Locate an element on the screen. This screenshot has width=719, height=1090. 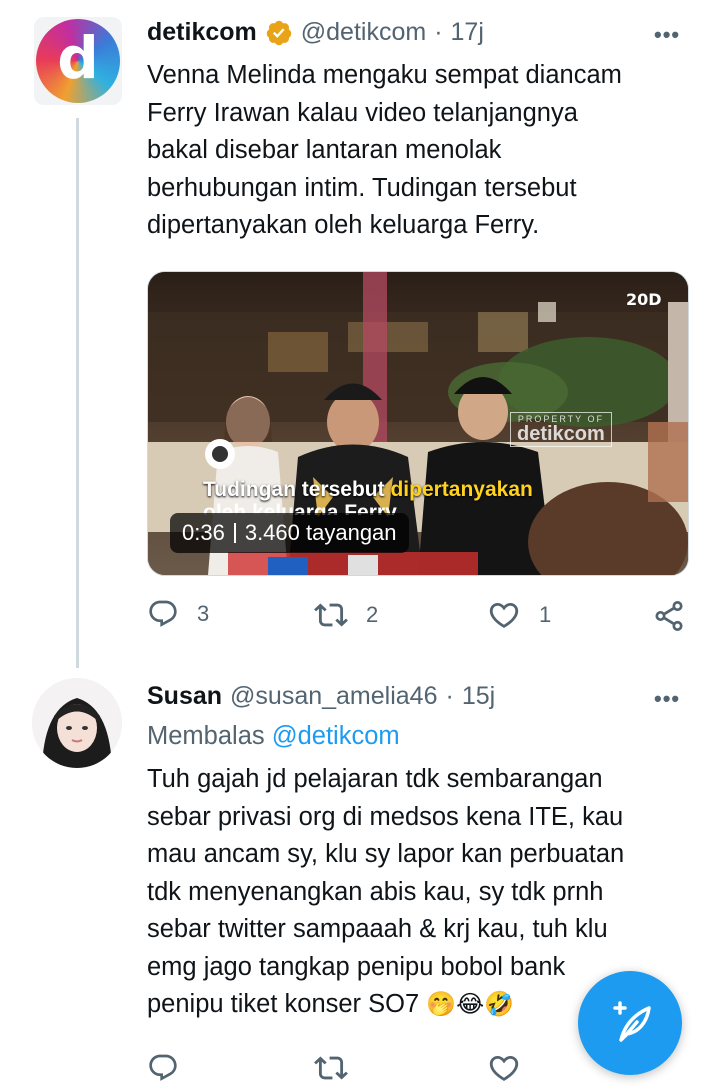
detikcom-avatar: d is located at coordinates (78, 61).